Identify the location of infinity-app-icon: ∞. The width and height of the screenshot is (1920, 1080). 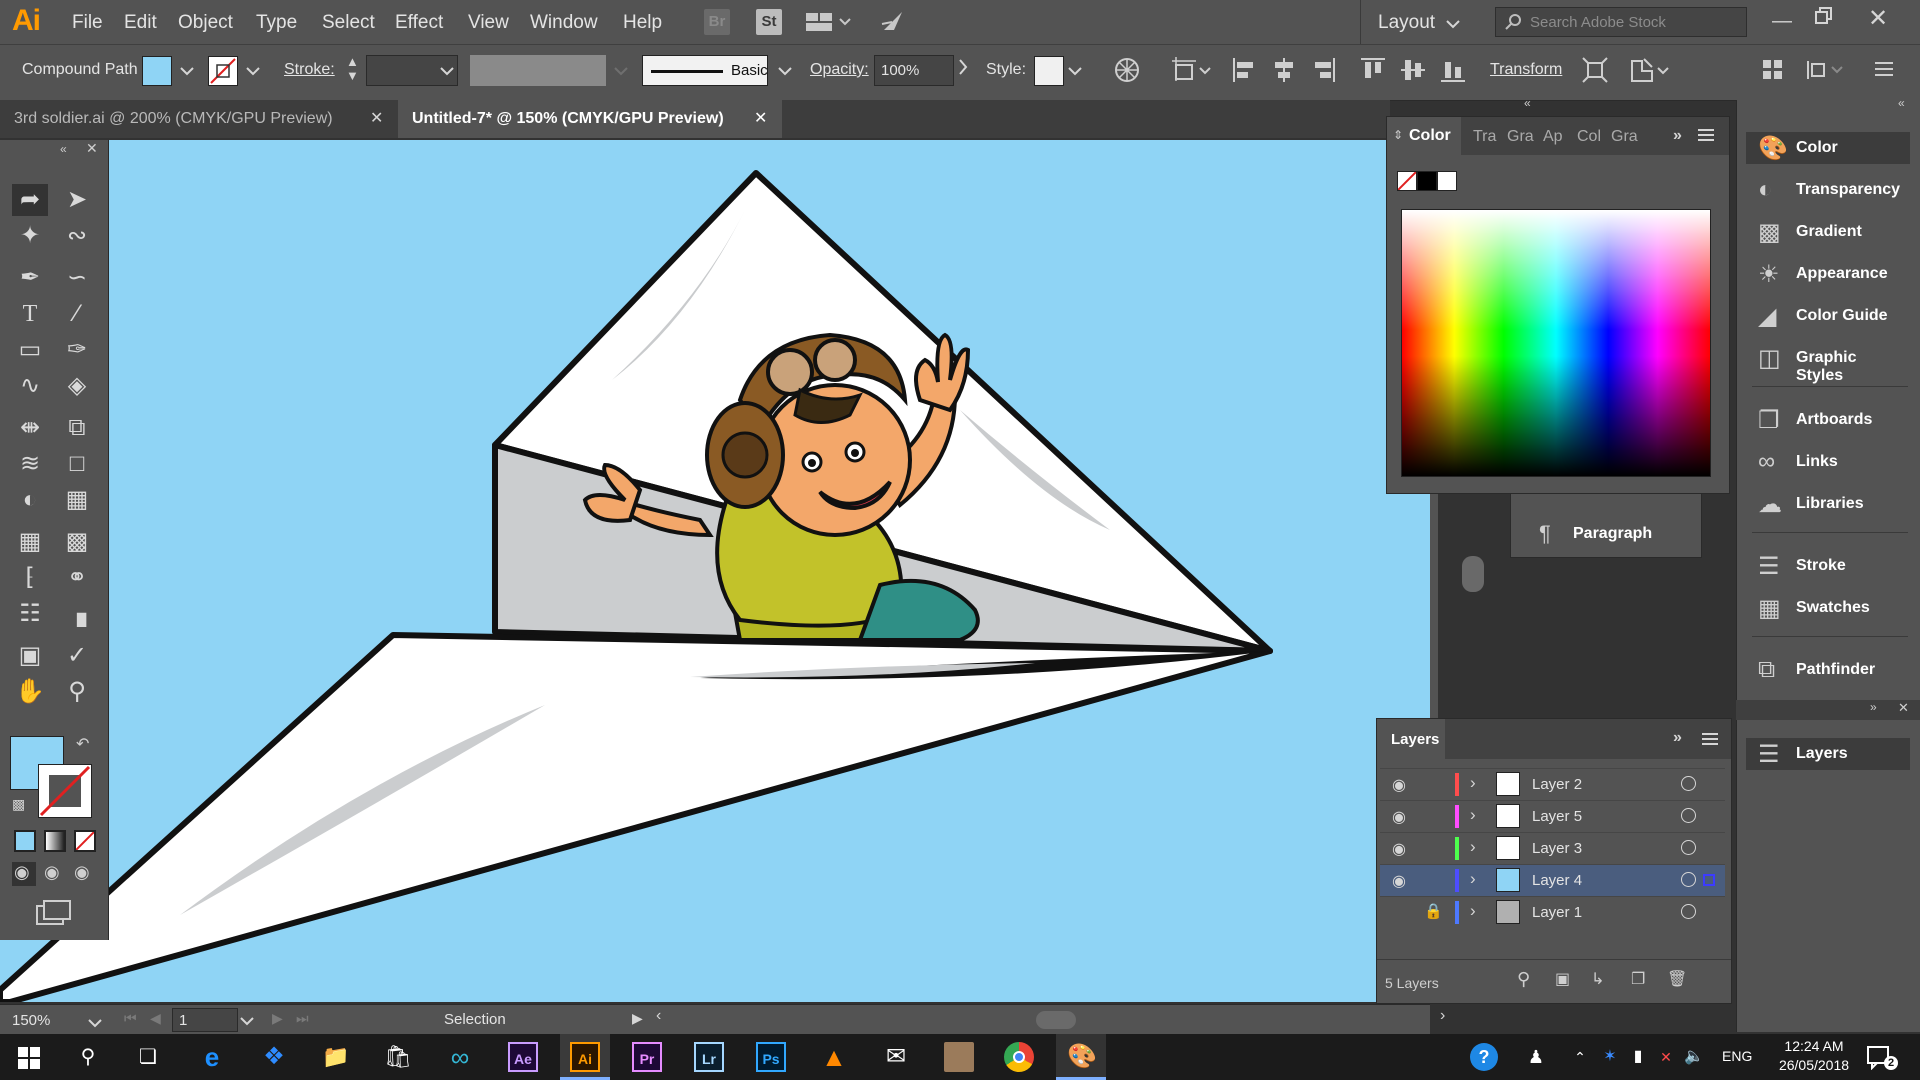
(460, 1057).